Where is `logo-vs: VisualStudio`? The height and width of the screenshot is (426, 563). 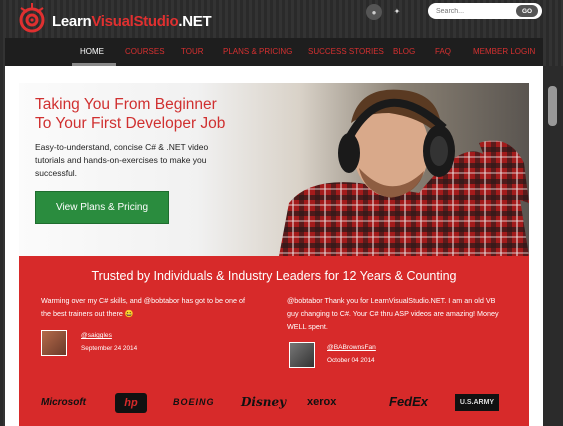 logo-vs: VisualStudio is located at coordinates (135, 21).